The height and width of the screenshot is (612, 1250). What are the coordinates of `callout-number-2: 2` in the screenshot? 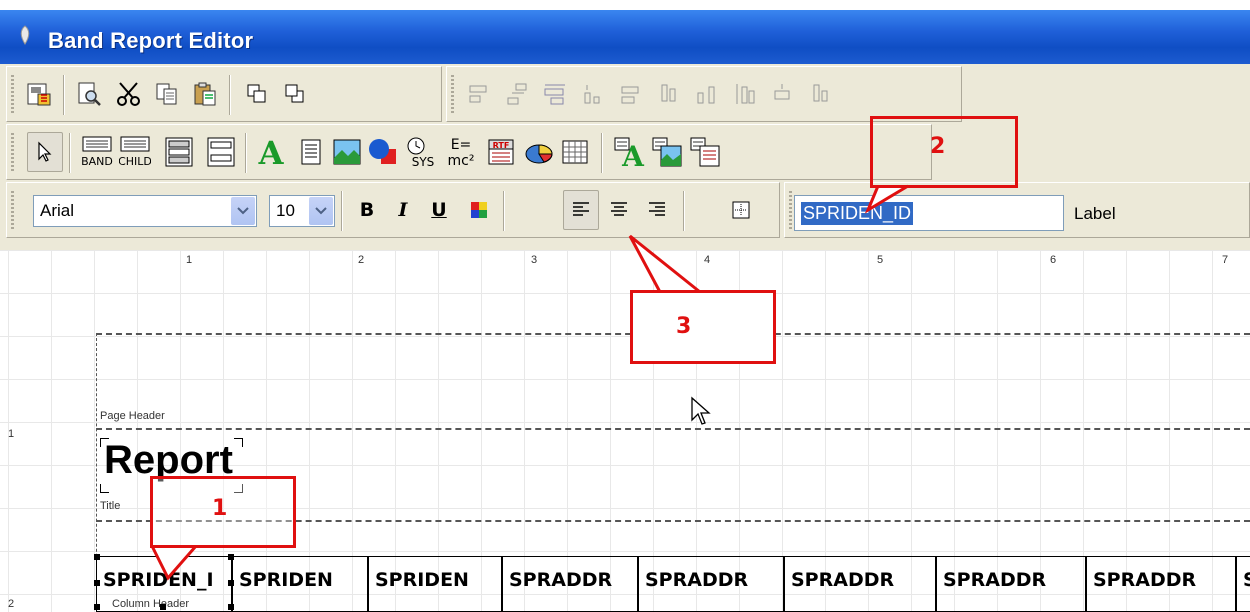 It's located at (938, 146).